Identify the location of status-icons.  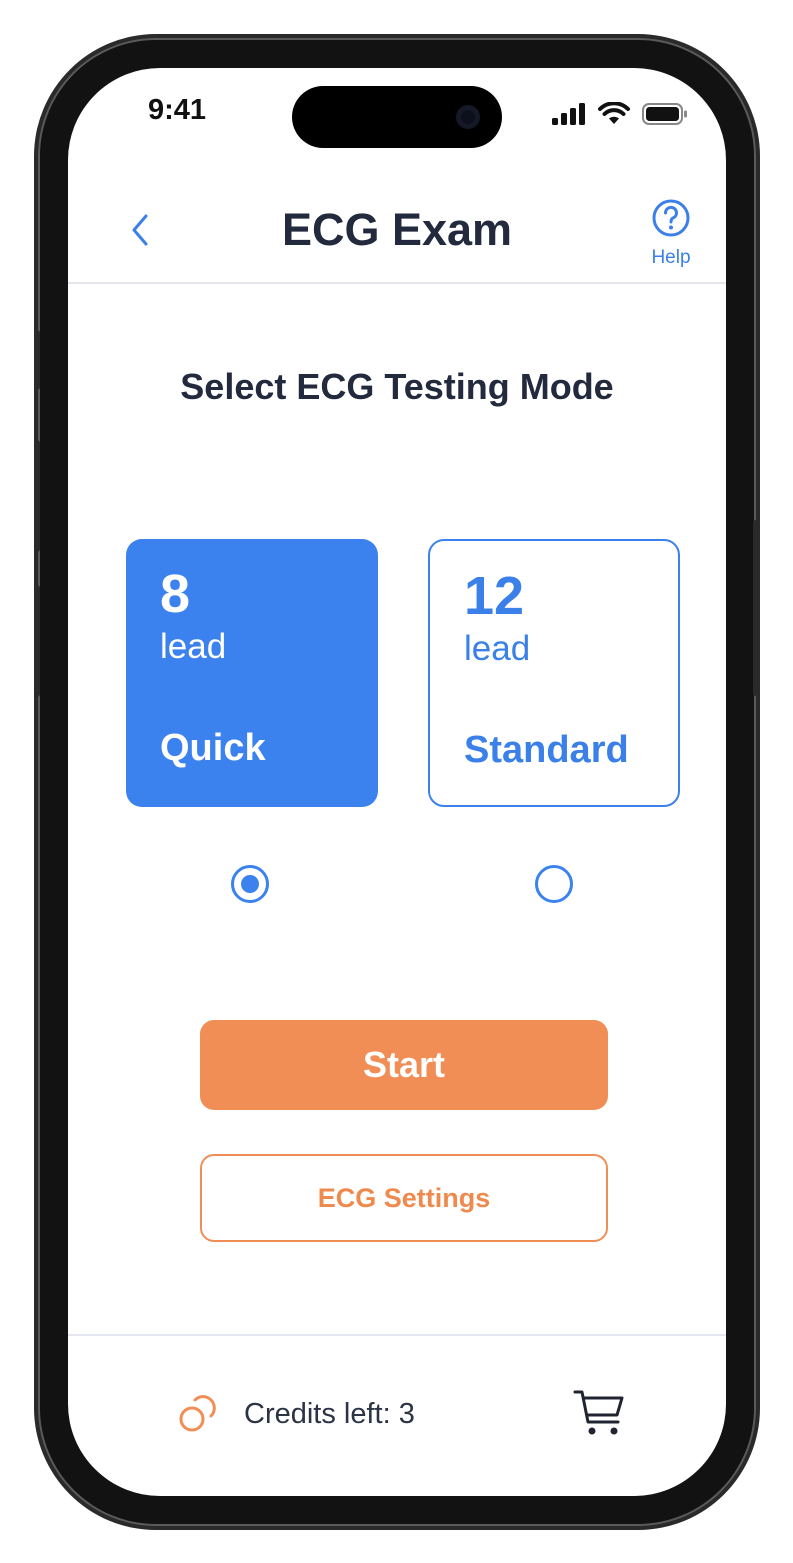
(620, 114).